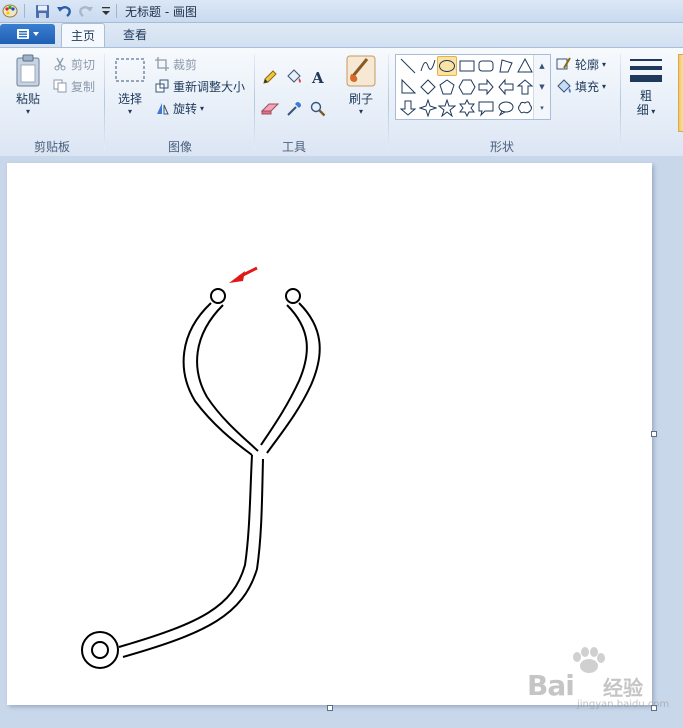  I want to click on outline-icon, so click(564, 64).